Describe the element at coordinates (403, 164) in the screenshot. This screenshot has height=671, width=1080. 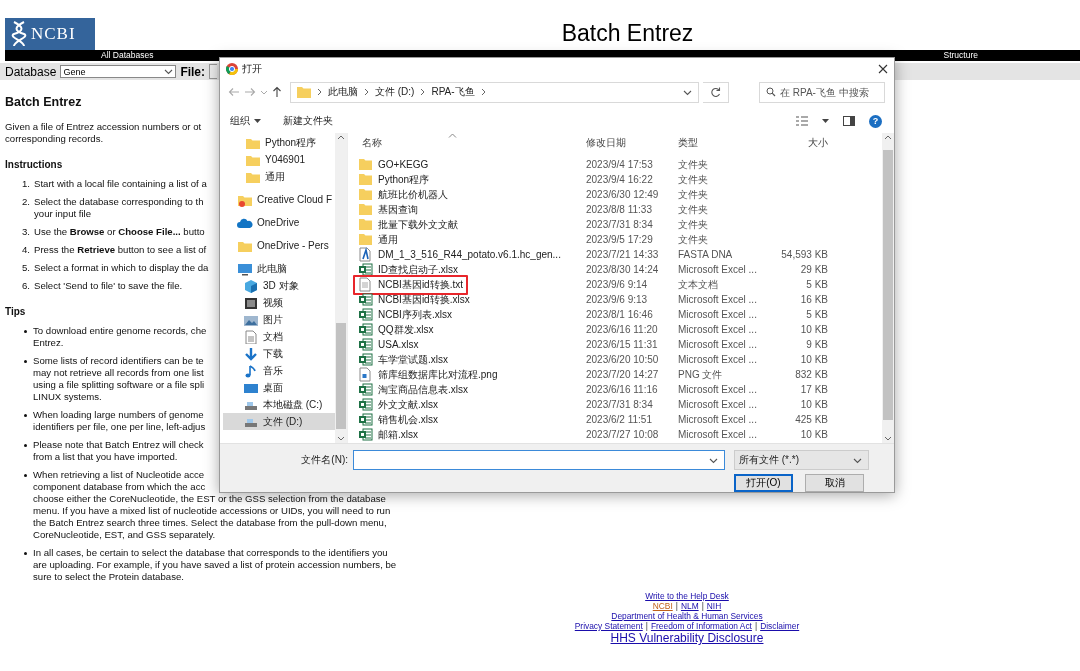
I see `file-name: GO+KEGG` at that location.